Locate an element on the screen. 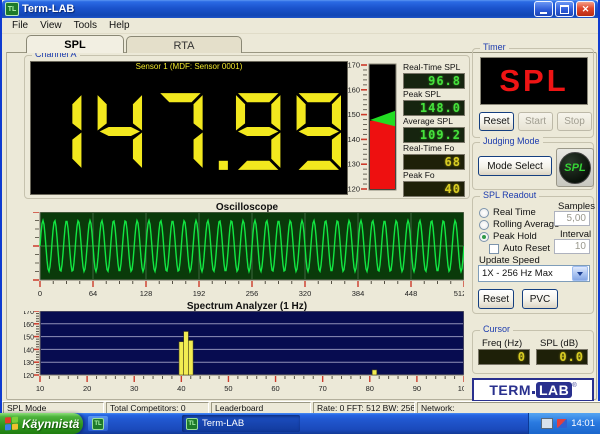 This screenshot has height=434, width=600. app-logo-icon: TL is located at coordinates (12, 9).